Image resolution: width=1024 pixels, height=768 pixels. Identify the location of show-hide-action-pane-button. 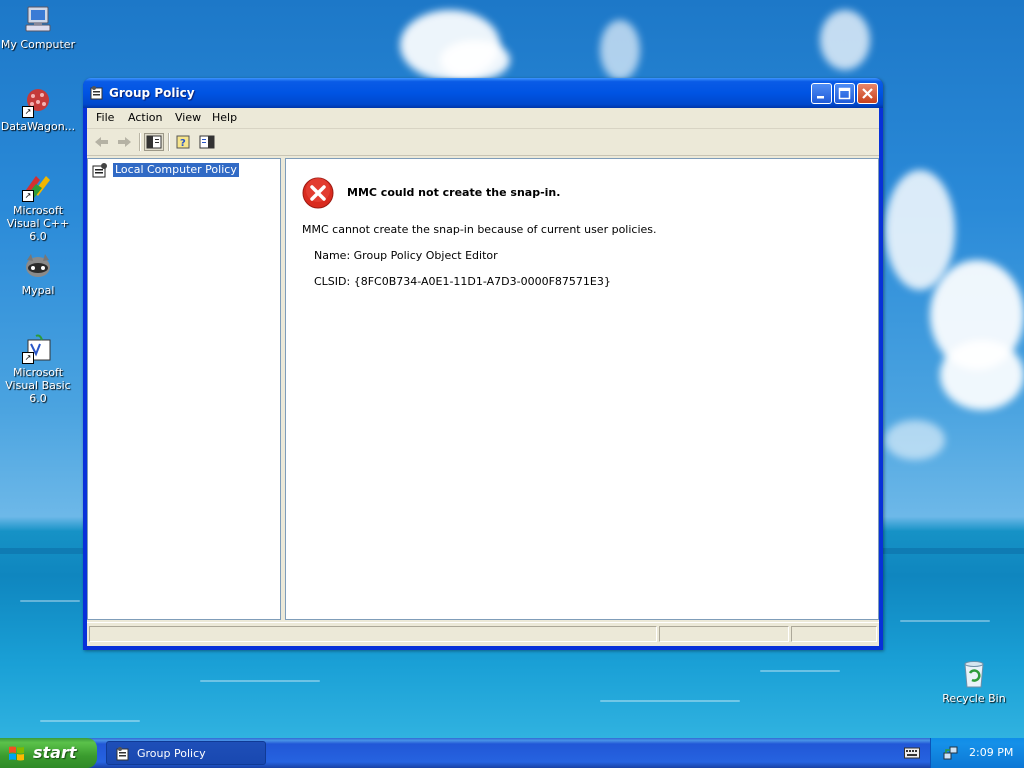
(207, 142).